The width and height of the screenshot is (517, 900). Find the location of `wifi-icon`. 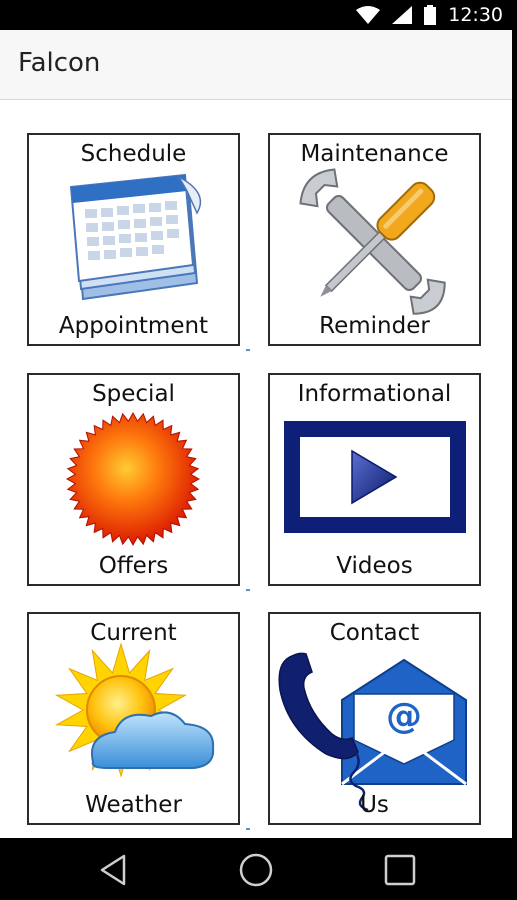

wifi-icon is located at coordinates (368, 15).